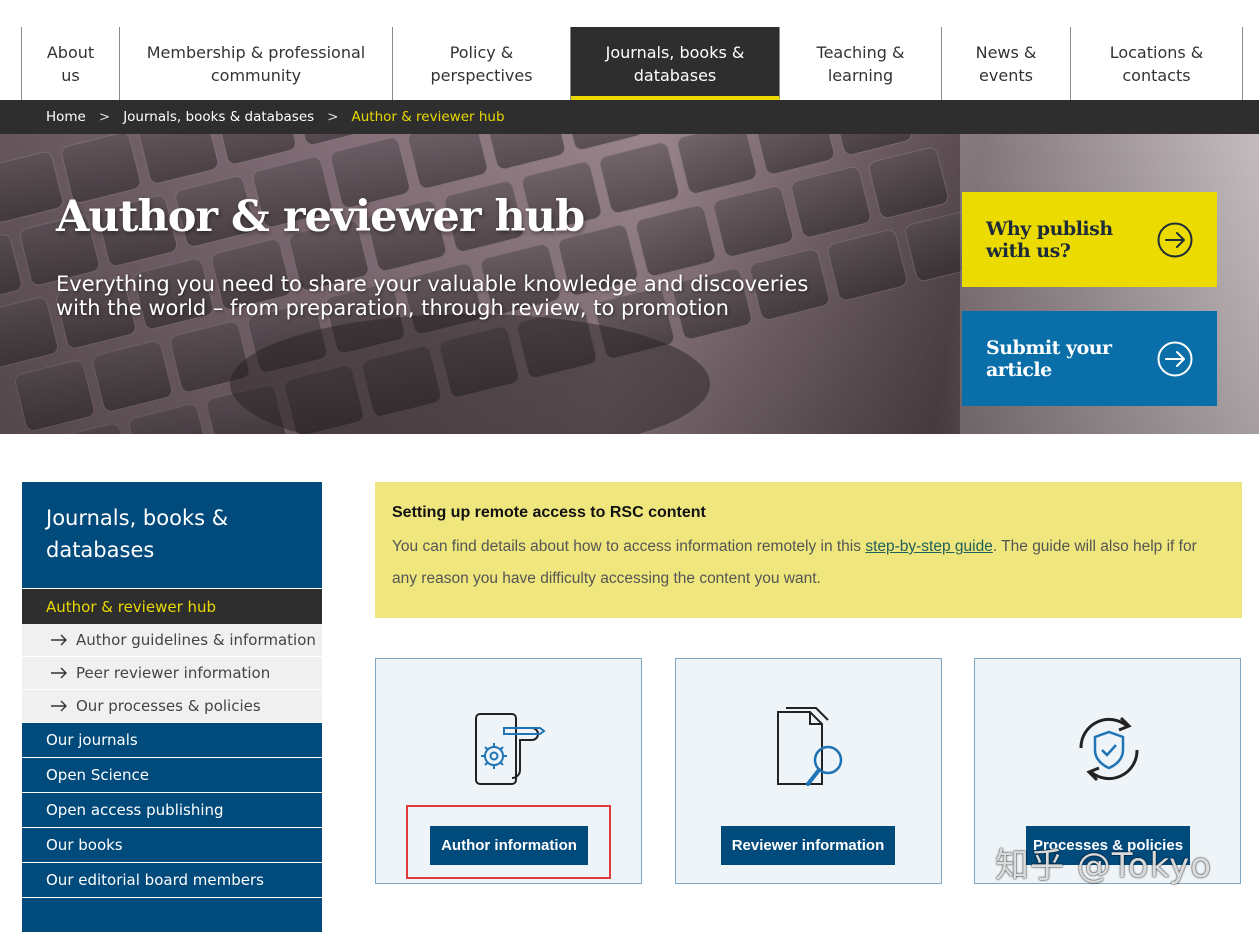 The width and height of the screenshot is (1259, 933). What do you see at coordinates (1049, 358) in the screenshot?
I see `cta-label: Submit your article` at bounding box center [1049, 358].